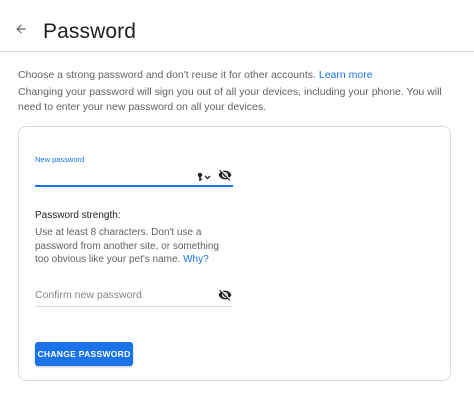 This screenshot has height=410, width=474. What do you see at coordinates (84, 354) in the screenshot?
I see `change-password-button: CHANGE PASSWORD` at bounding box center [84, 354].